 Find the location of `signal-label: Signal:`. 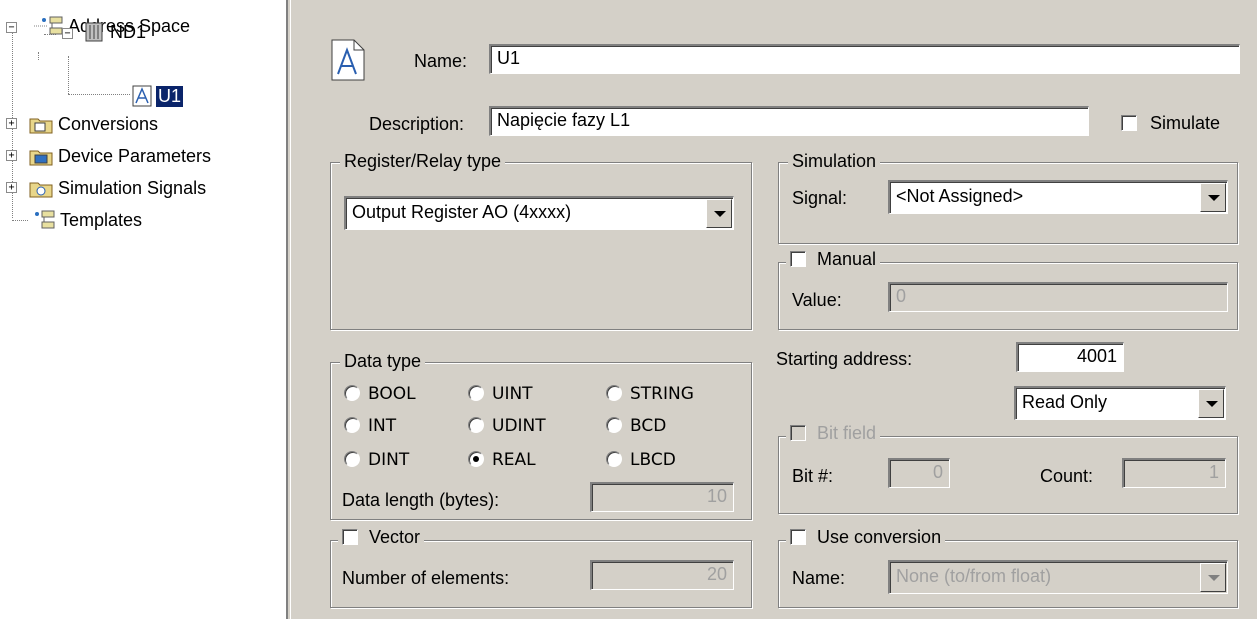

signal-label: Signal: is located at coordinates (820, 198).